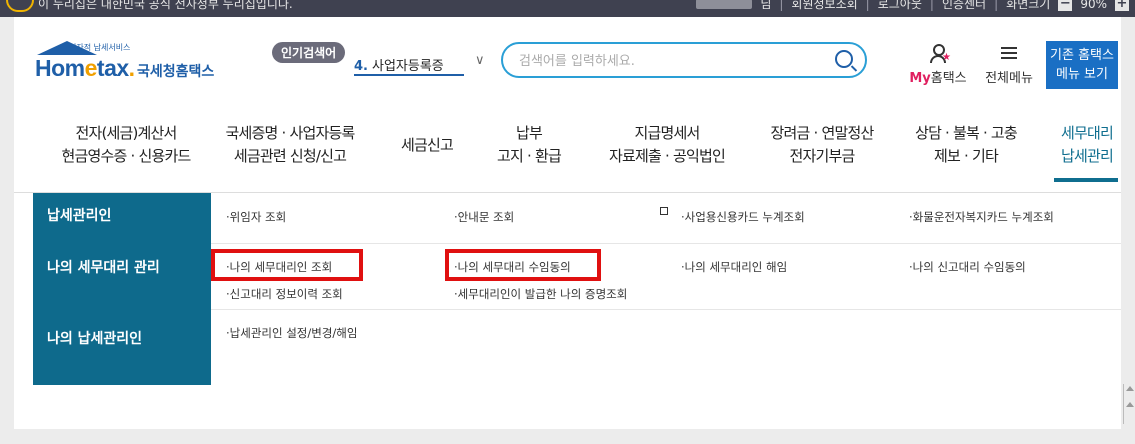 The width and height of the screenshot is (1135, 444). Describe the element at coordinates (1128, 404) in the screenshot. I see `scrollbar` at that location.